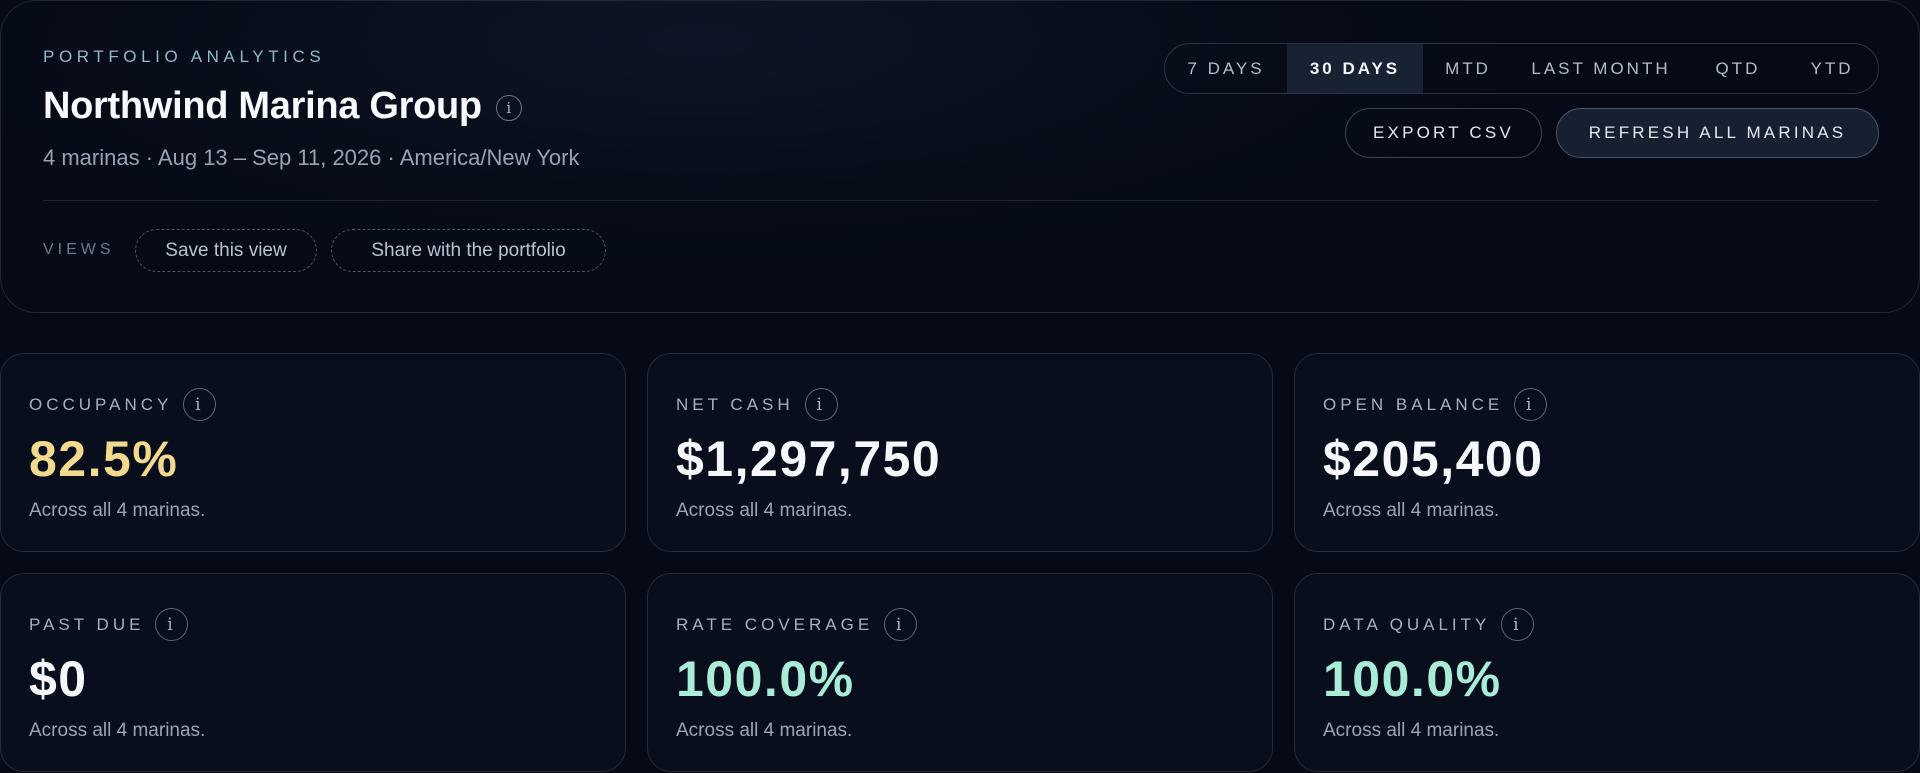  Describe the element at coordinates (313, 672) in the screenshot. I see `metric-card-past-due: PAST DUE i $0 Across all 4 marinas.` at that location.